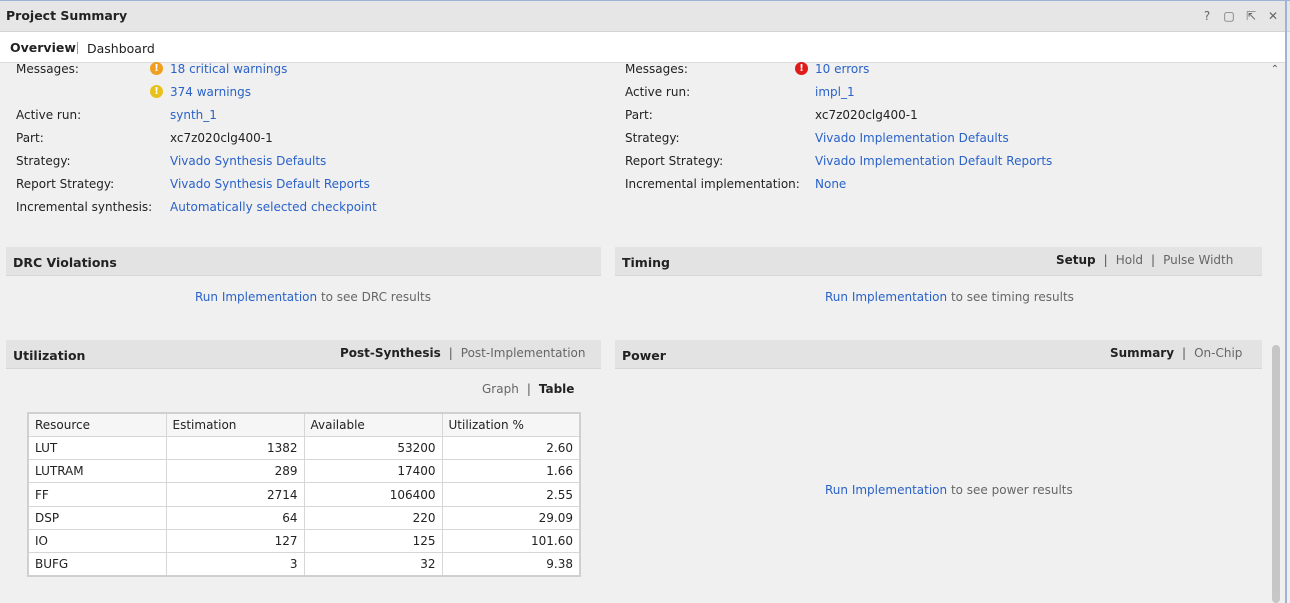 The height and width of the screenshot is (603, 1290). Describe the element at coordinates (1176, 353) in the screenshot. I see `power-subtabs: Summary | On-Chip` at that location.